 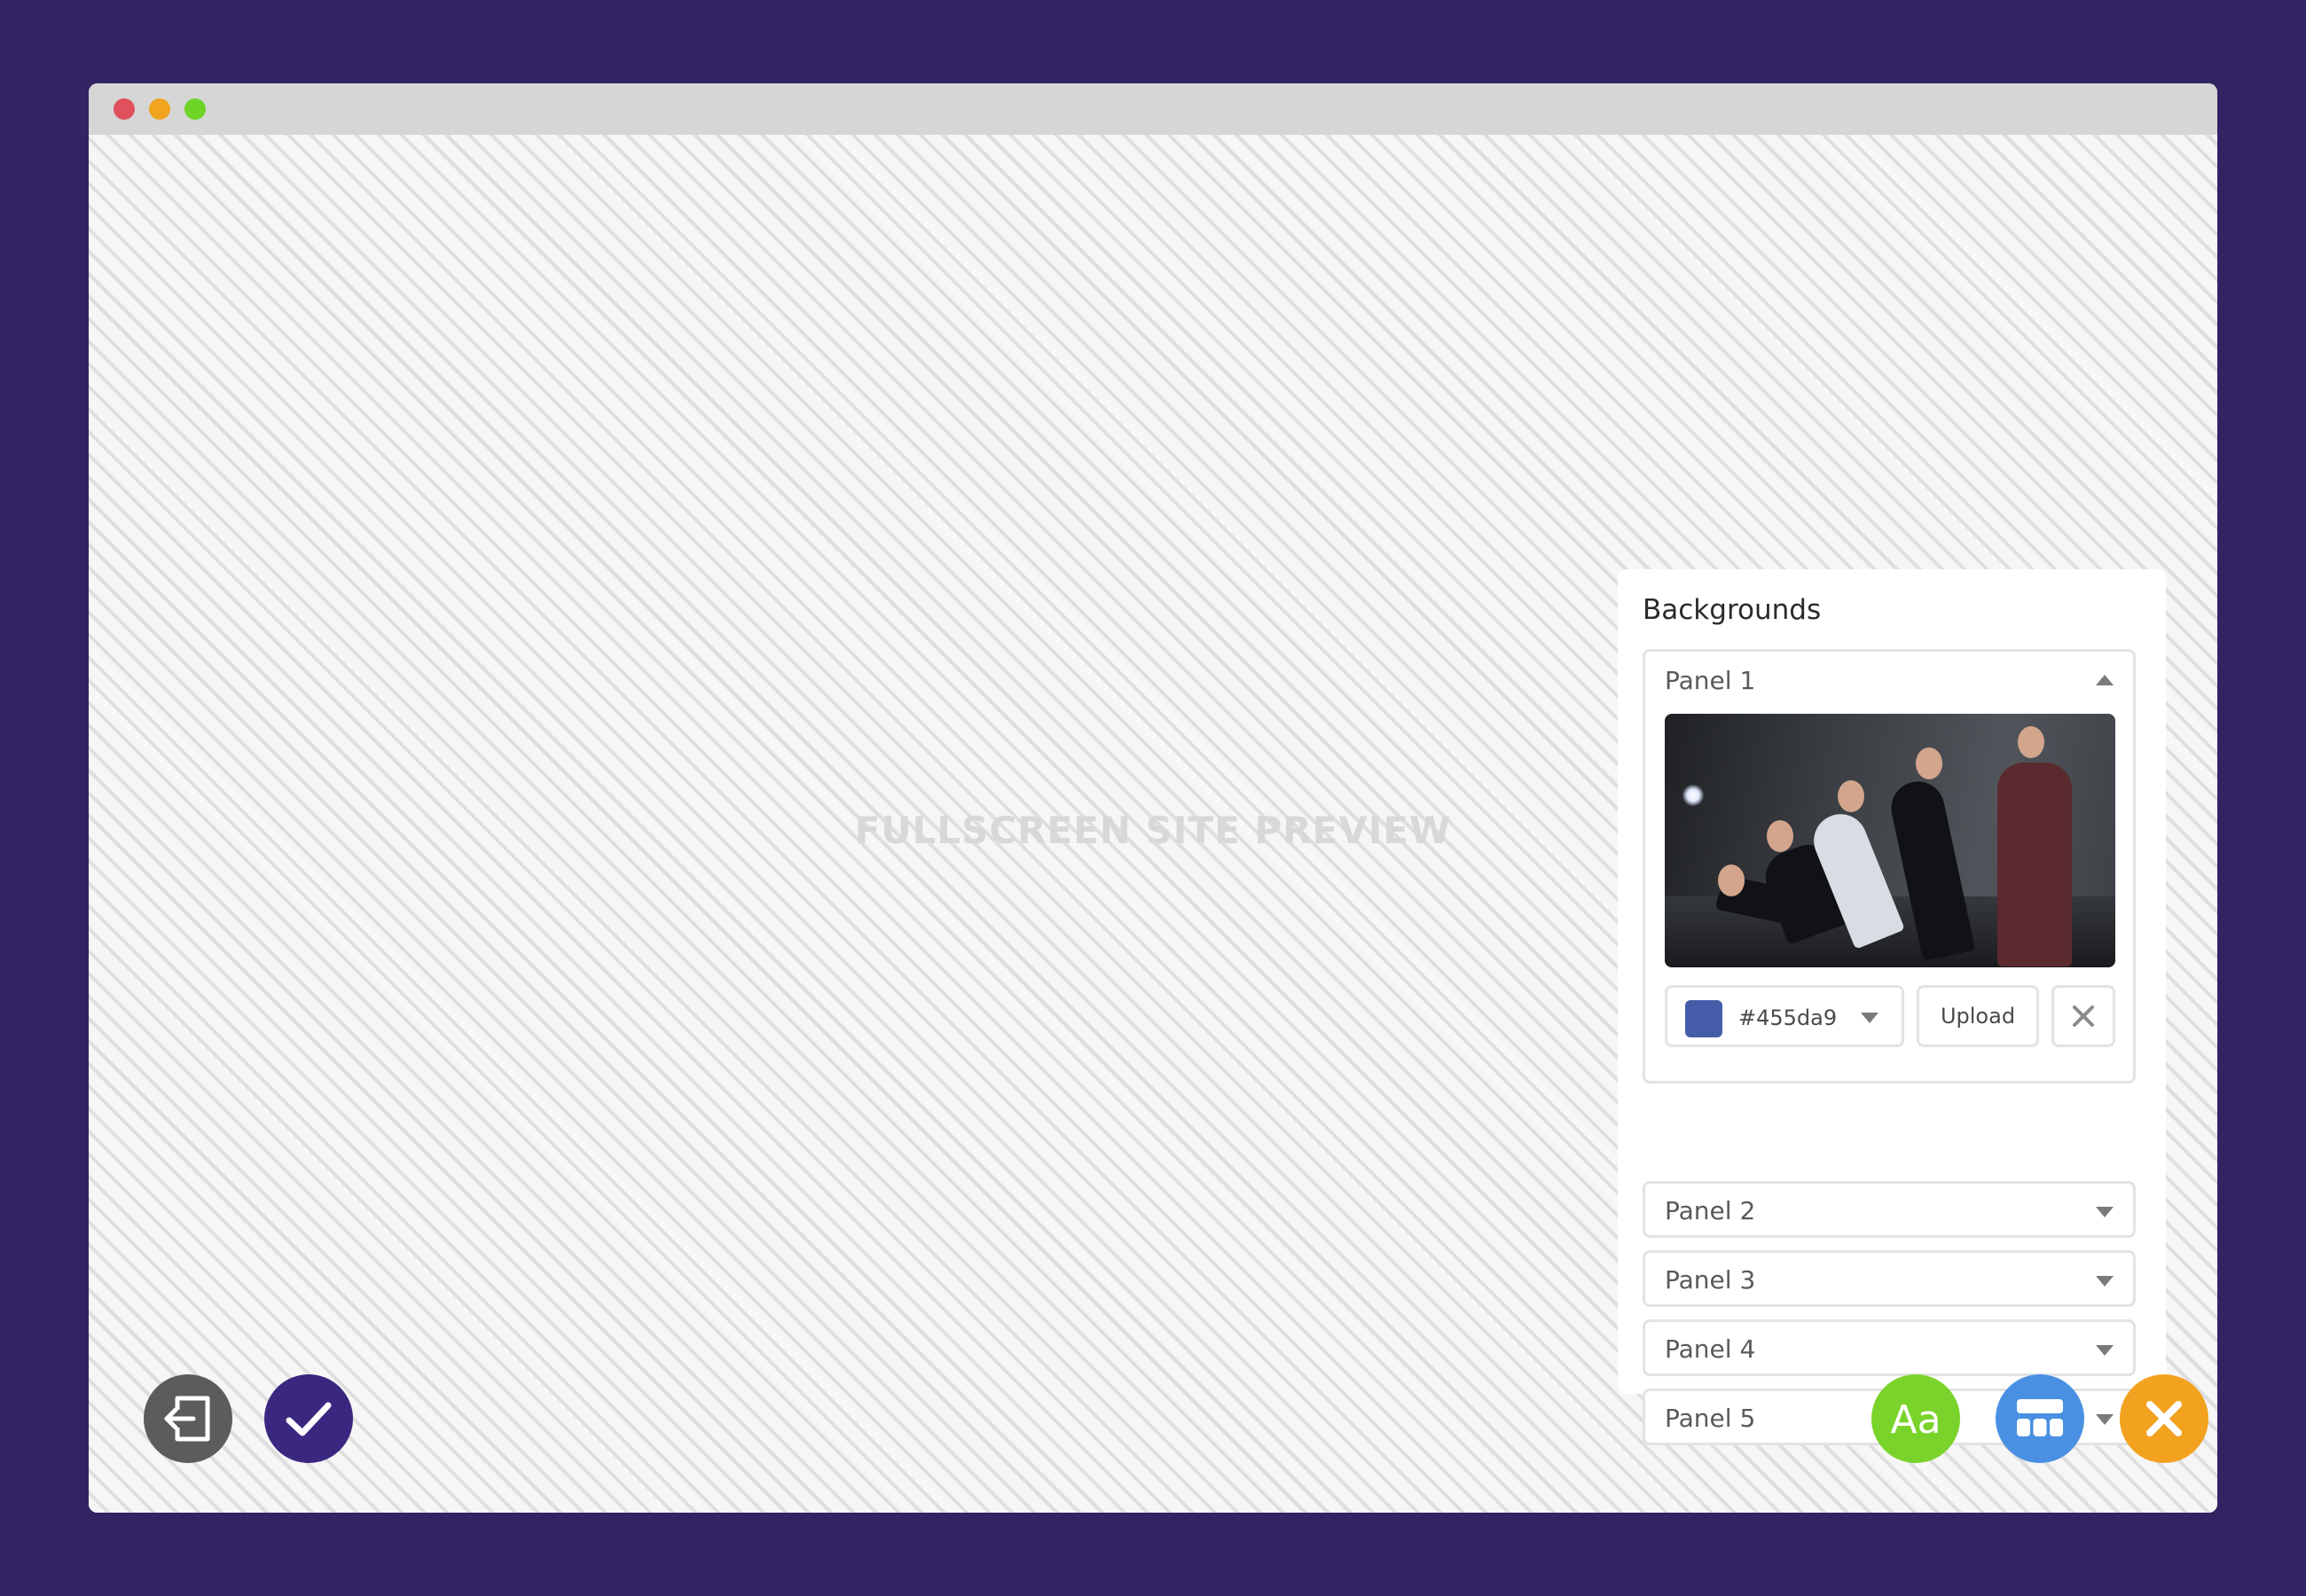 What do you see at coordinates (1732, 610) in the screenshot?
I see `panel-title: Backgrounds` at bounding box center [1732, 610].